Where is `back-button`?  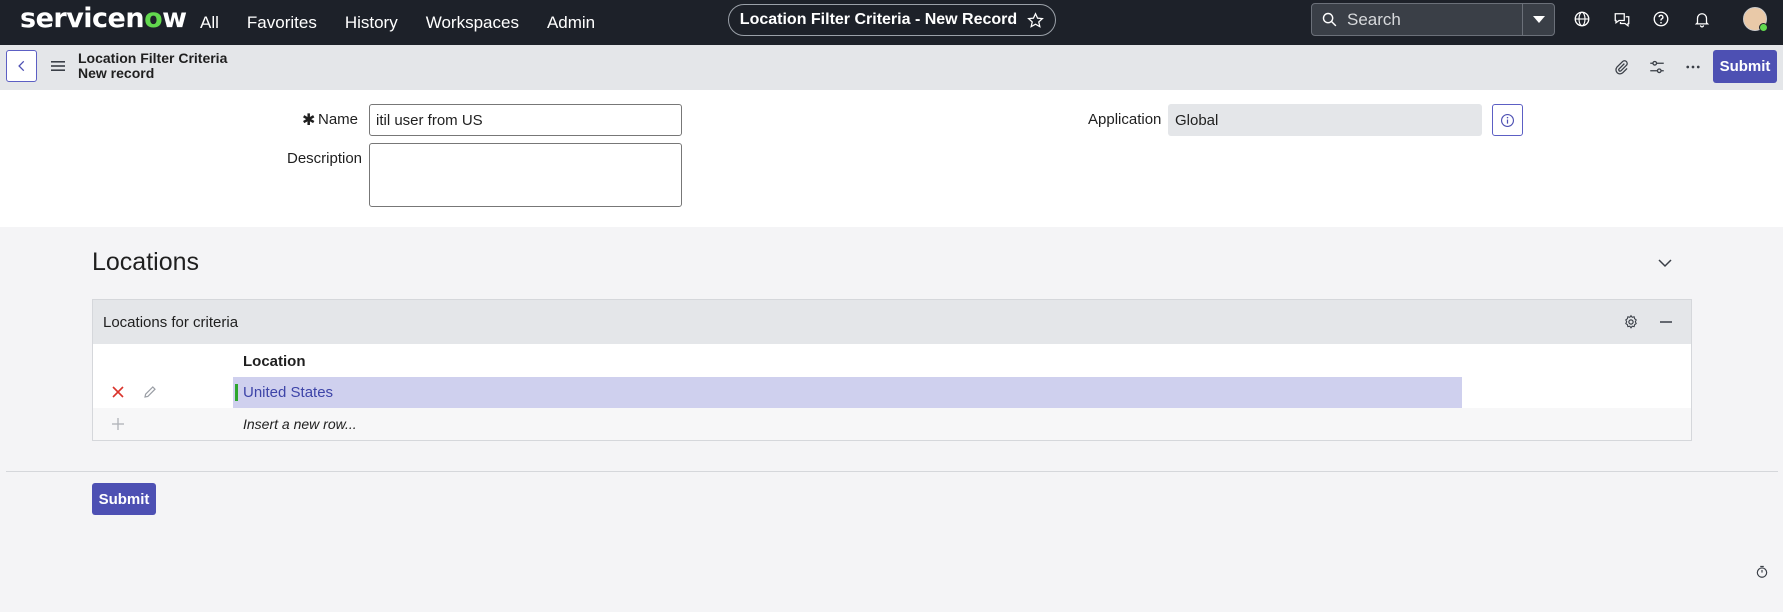 back-button is located at coordinates (21, 66).